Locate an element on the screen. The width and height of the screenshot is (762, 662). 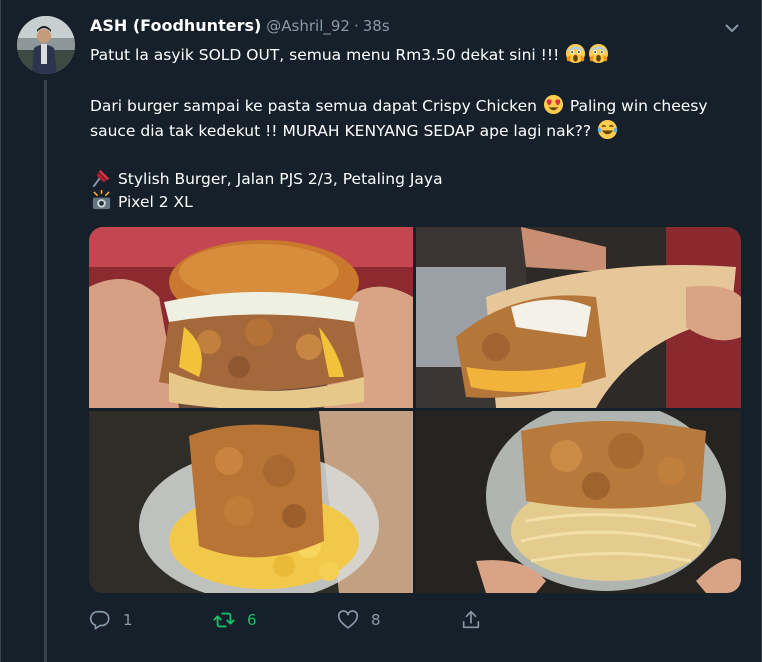
share-button is located at coordinates (471, 620).